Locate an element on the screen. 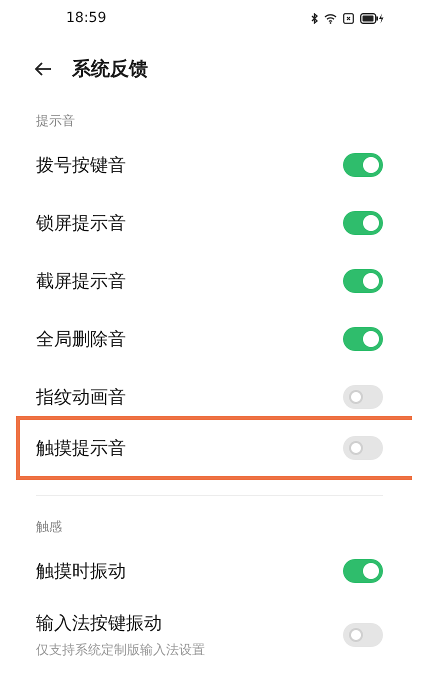  setting-label: 截屏提示音 is located at coordinates (81, 281).